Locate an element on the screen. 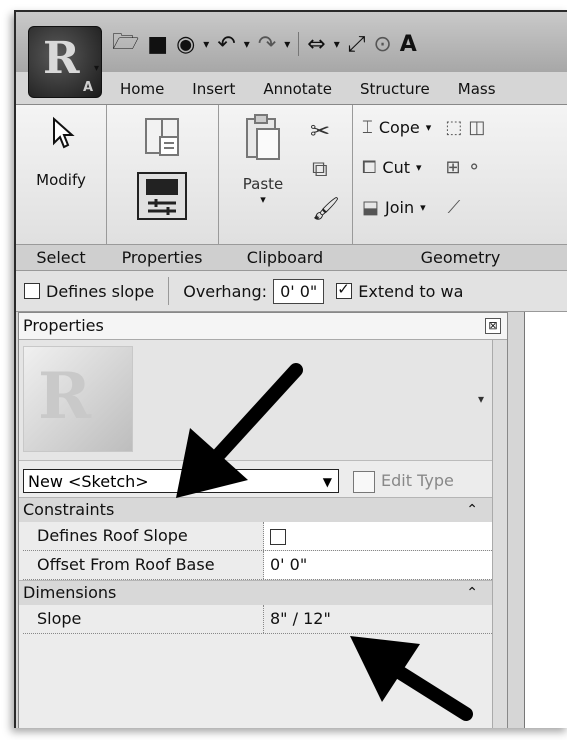 The width and height of the screenshot is (567, 740). tag-icon: ⊙ is located at coordinates (382, 44).